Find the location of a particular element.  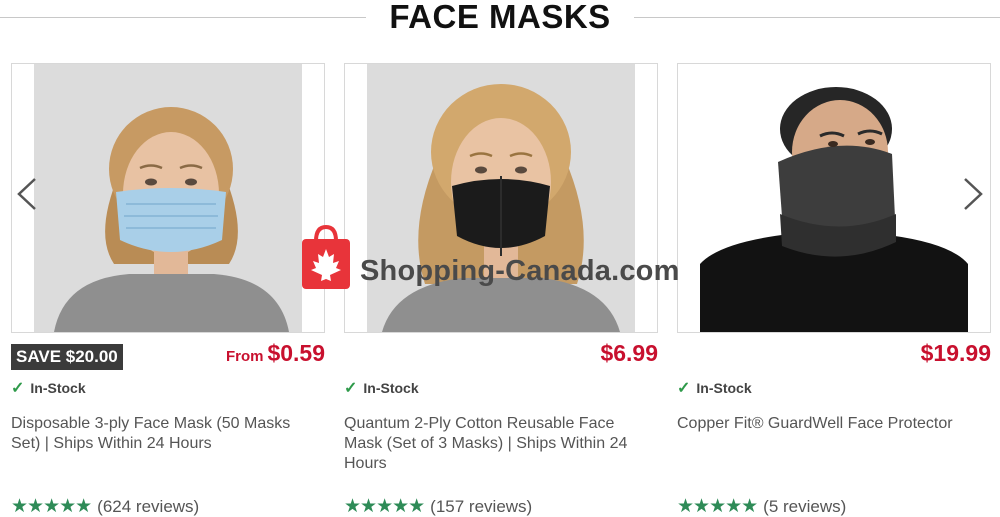

shopping-bag-icon is located at coordinates (326, 256).